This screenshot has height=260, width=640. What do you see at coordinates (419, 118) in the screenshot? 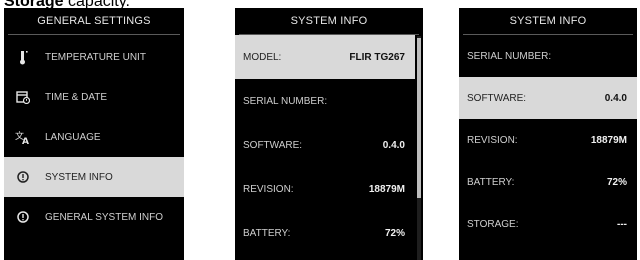
I see `scrollbar-thumb` at bounding box center [419, 118].